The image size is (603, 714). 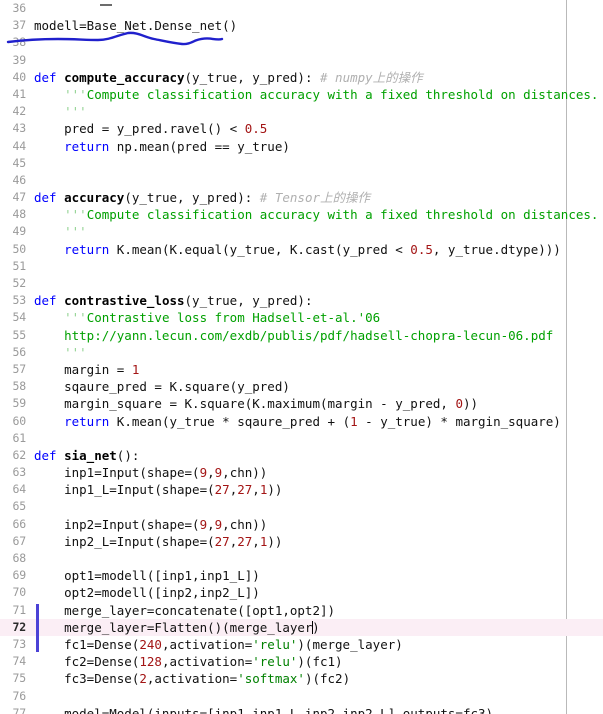 What do you see at coordinates (147, 575) in the screenshot?
I see `code-line-text: opt1=modell([inp1,inp1_L])` at bounding box center [147, 575].